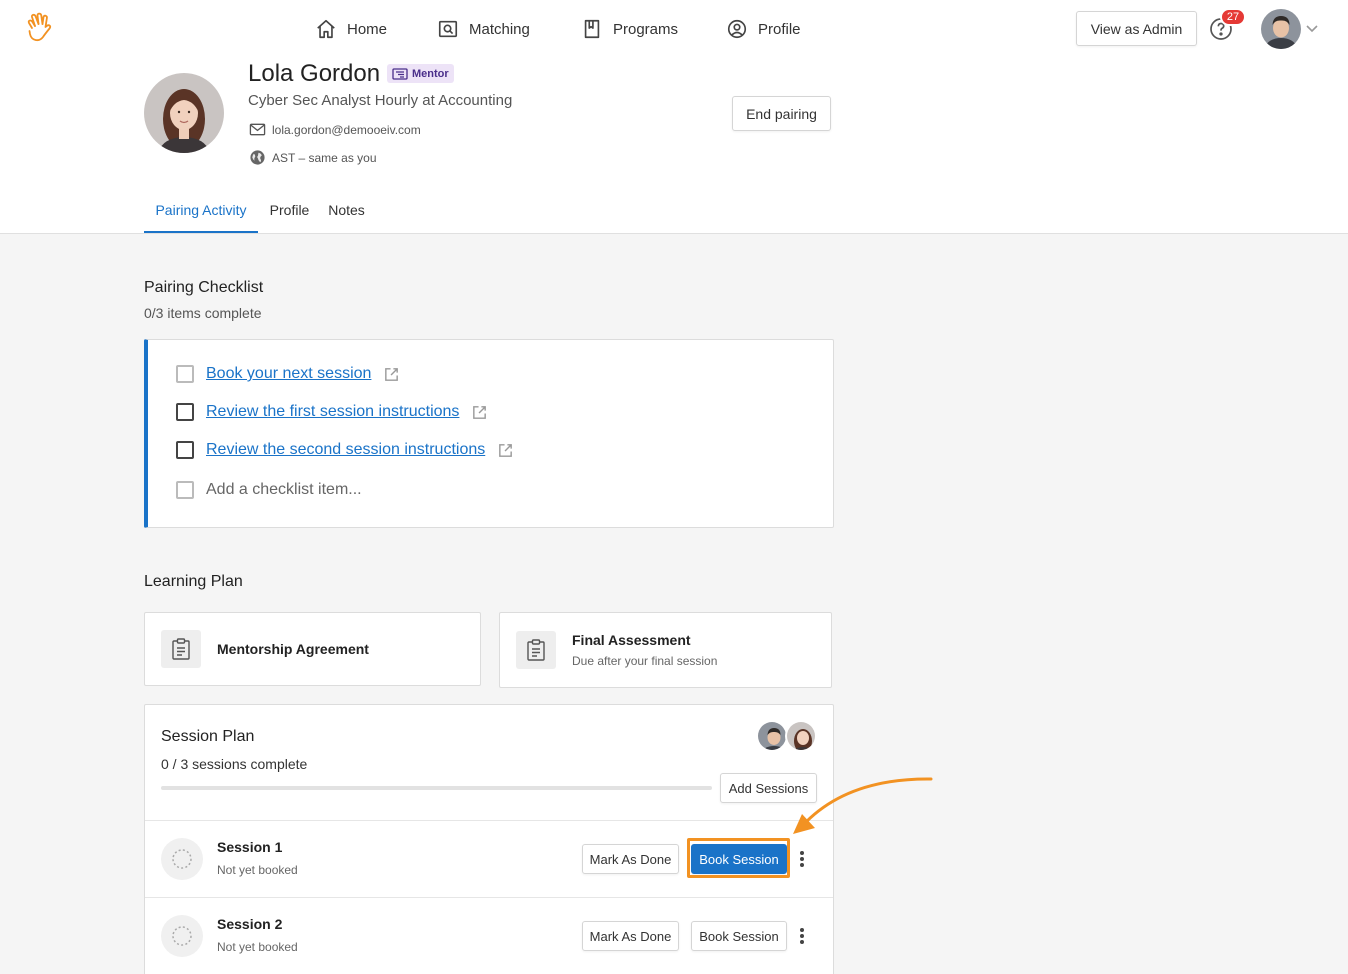 Image resolution: width=1348 pixels, height=974 pixels. Describe the element at coordinates (234, 764) in the screenshot. I see `session-plan-progress-text: 0 / 3 sessions complete` at that location.